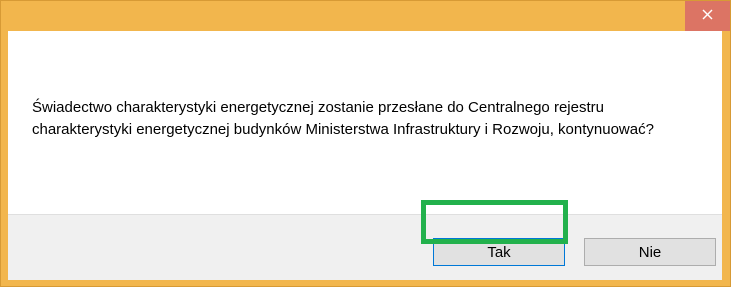 Image resolution: width=737 pixels, height=293 pixels. Describe the element at coordinates (365, 16) in the screenshot. I see `title-bar` at that location.